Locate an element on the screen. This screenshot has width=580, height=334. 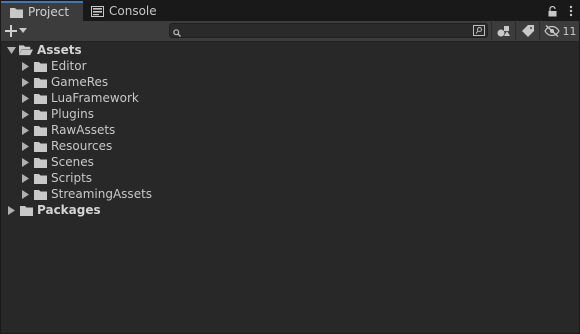
tree-item-packages: Packages is located at coordinates (290, 210).